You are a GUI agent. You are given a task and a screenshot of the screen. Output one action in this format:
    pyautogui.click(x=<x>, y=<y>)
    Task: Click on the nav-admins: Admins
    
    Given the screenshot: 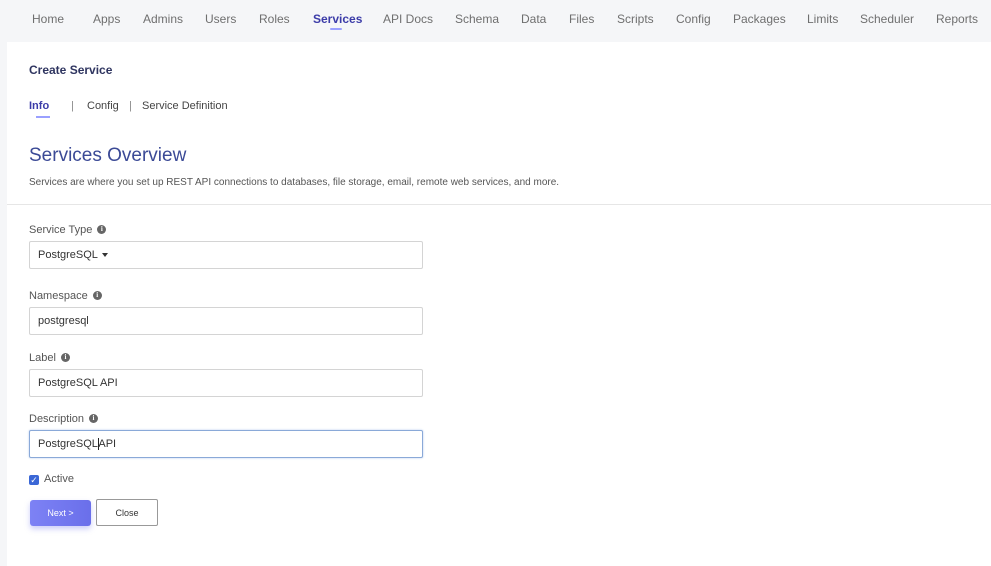 What is the action you would take?
    pyautogui.click(x=163, y=19)
    